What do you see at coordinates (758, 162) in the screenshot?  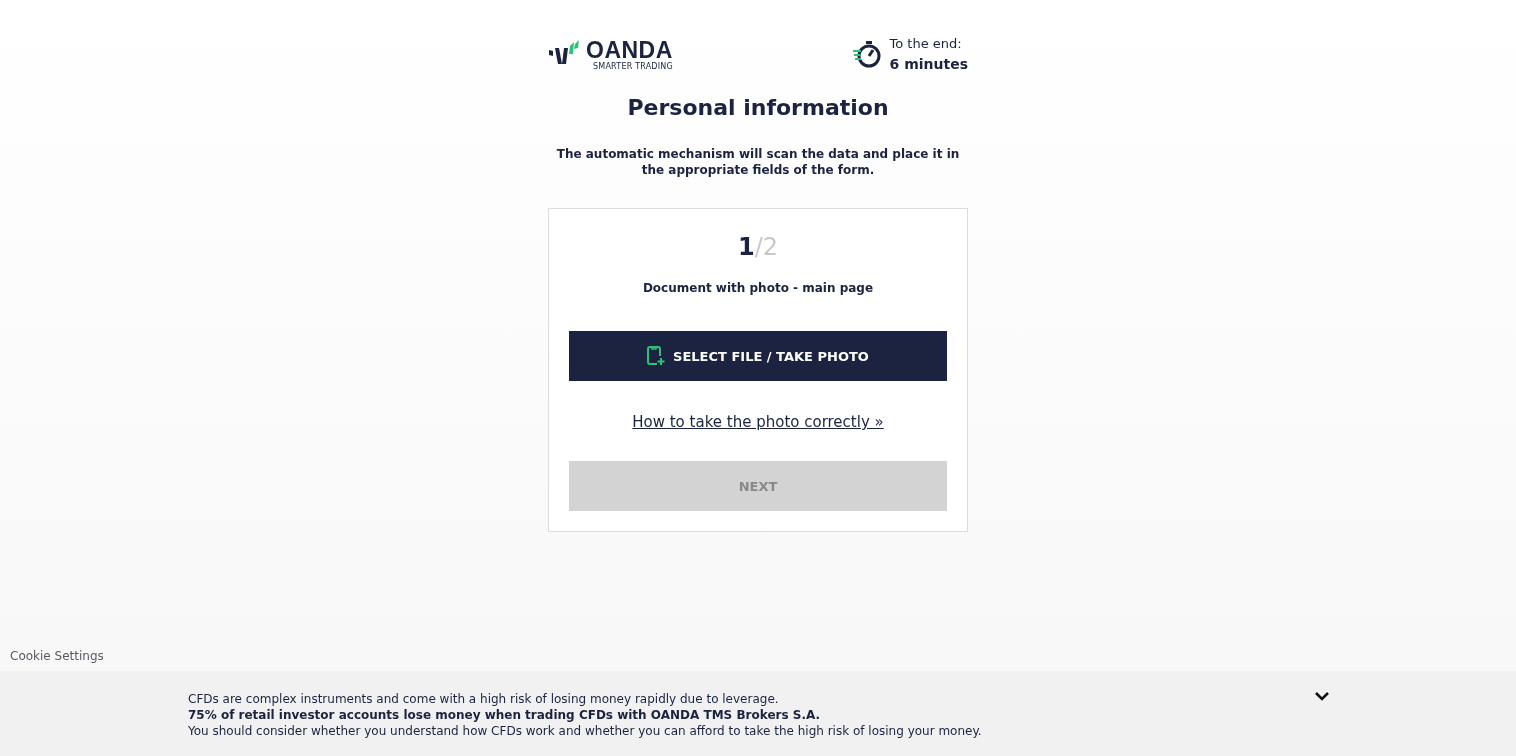 I see `intro-text: The automatic mechanism will scan the data and place it in the appropriate fields of the form.` at bounding box center [758, 162].